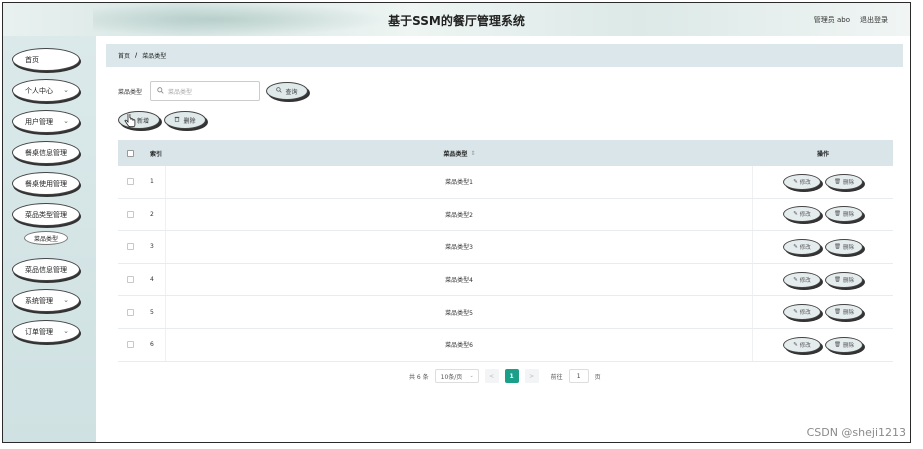  I want to click on sidebar-item-label: 菜品信息管理, so click(46, 269).